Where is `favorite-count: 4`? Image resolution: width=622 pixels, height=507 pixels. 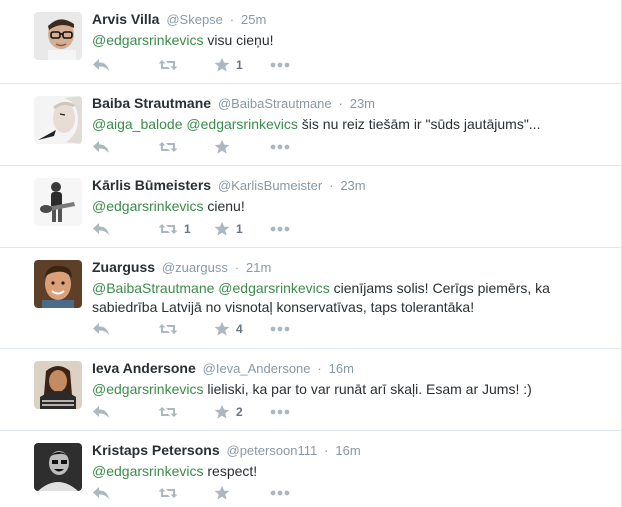 favorite-count: 4 is located at coordinates (239, 329).